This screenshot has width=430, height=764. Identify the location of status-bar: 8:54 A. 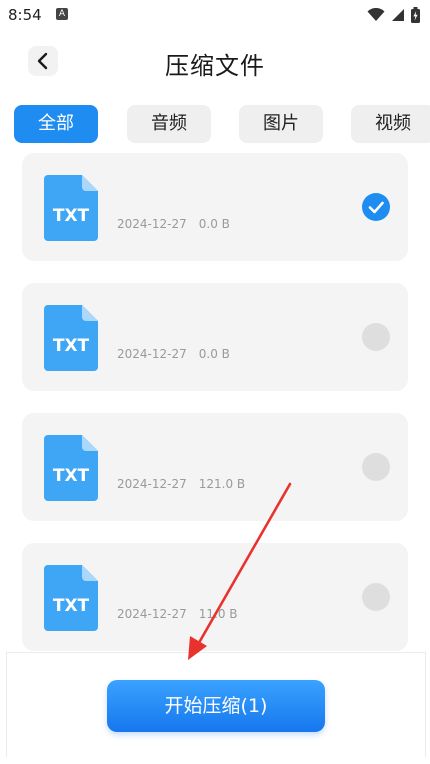
(215, 15).